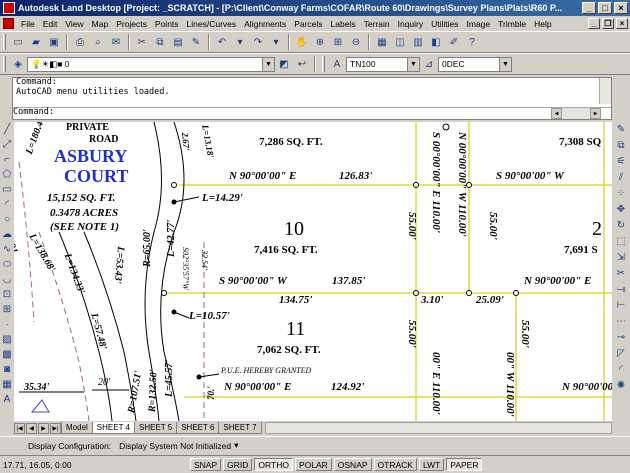  I want to click on point-icon: ·, so click(7, 324).